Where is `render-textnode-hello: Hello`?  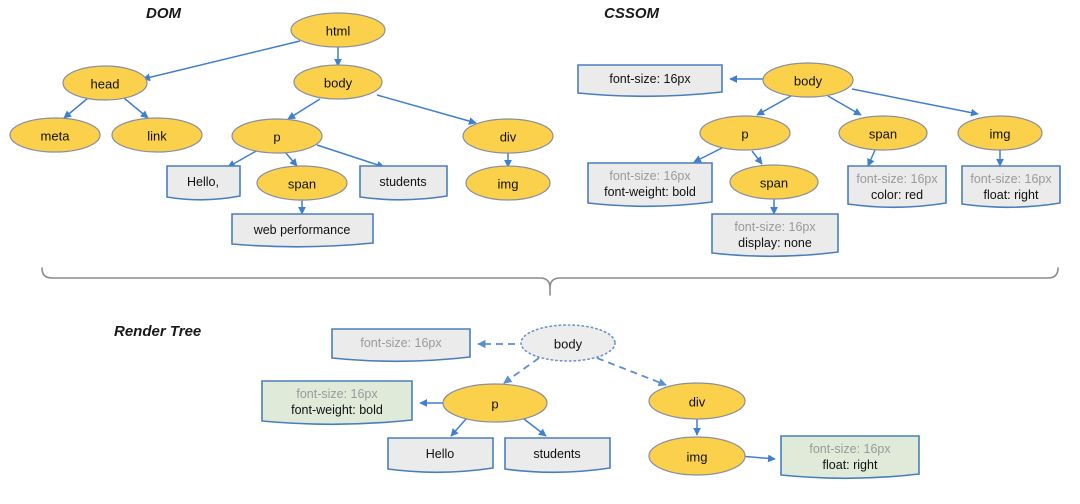 render-textnode-hello: Hello is located at coordinates (440, 455).